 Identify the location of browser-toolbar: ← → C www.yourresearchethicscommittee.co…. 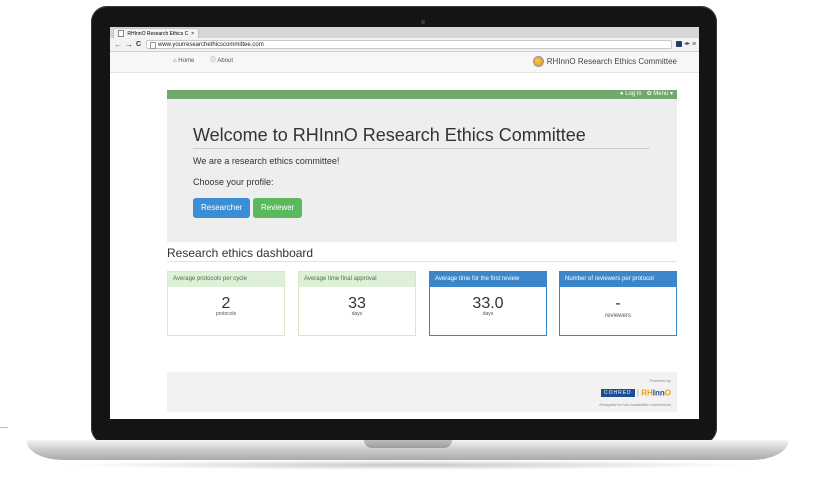
(404, 45).